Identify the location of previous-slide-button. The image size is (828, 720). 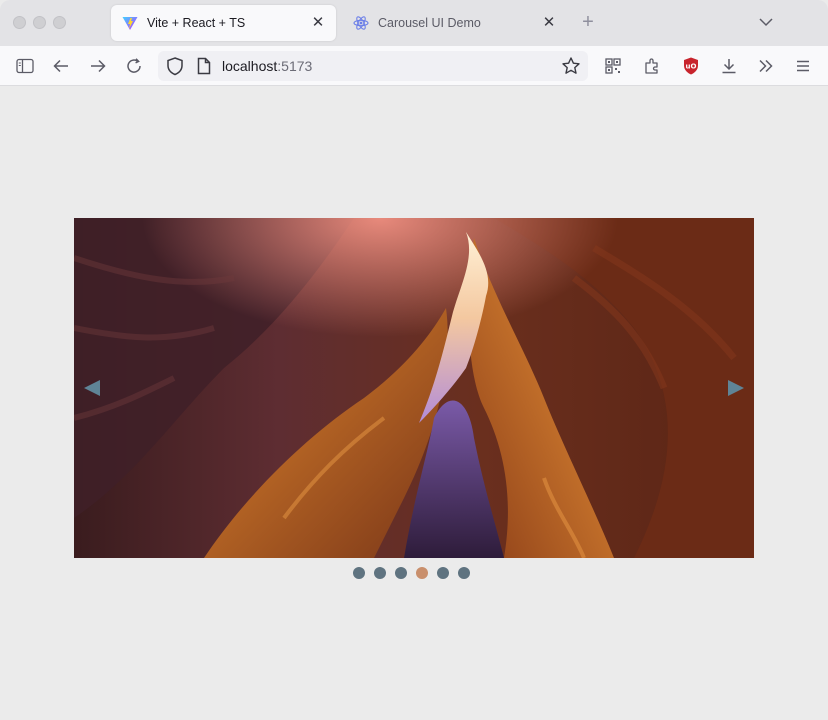
(92, 388).